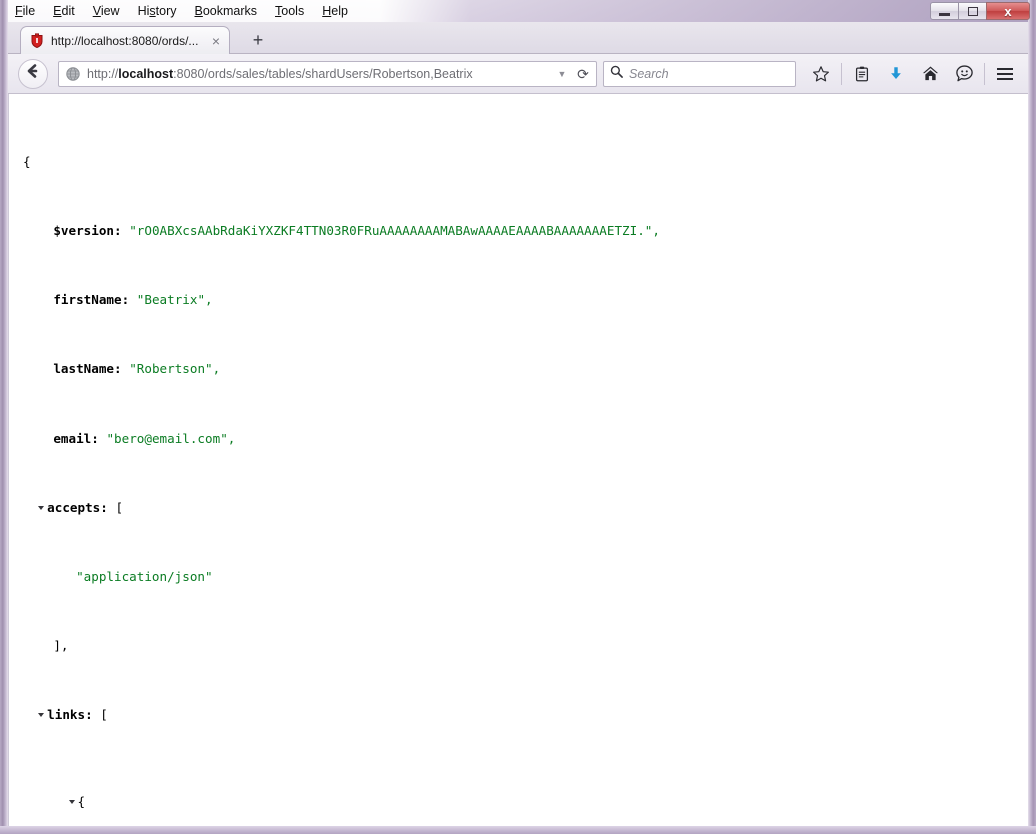  I want to click on json-line-link0-open: {, so click(525, 801).